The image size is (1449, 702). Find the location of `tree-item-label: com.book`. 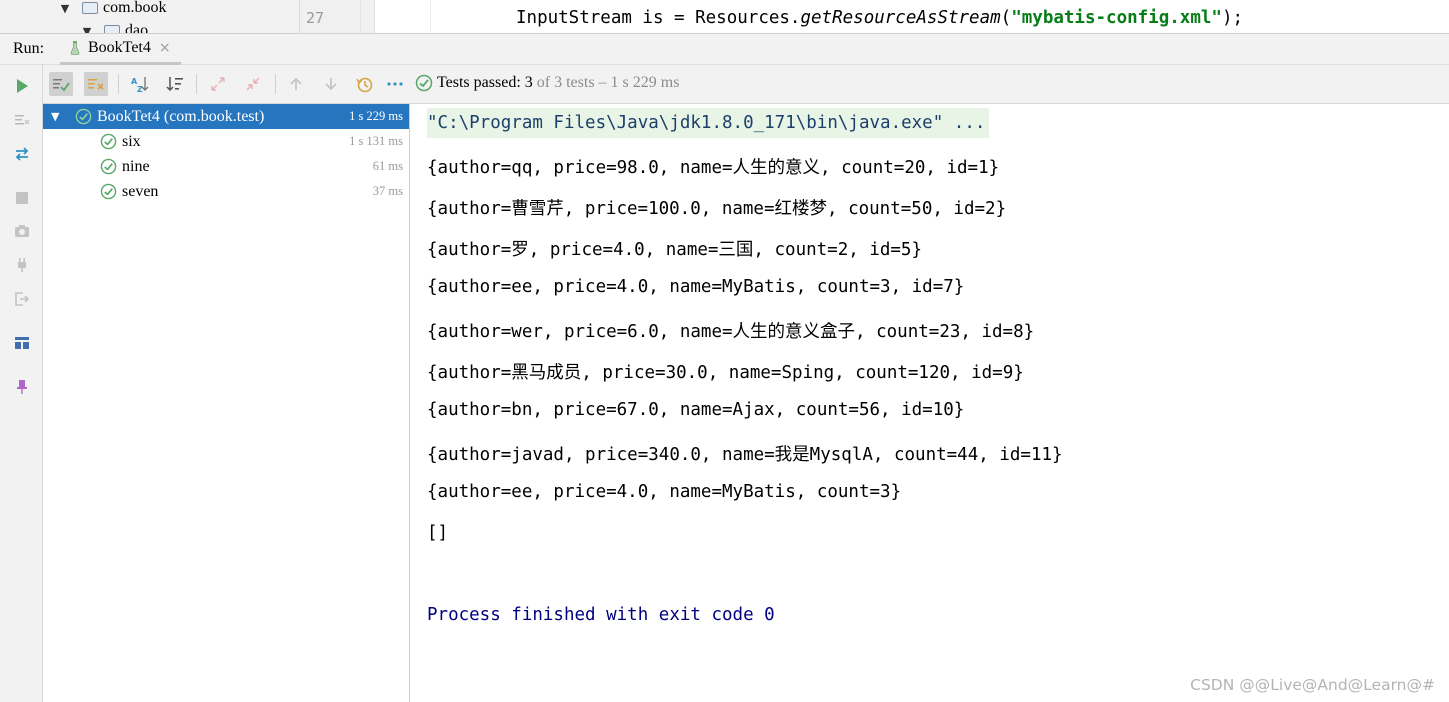

tree-item-label: com.book is located at coordinates (135, 8).